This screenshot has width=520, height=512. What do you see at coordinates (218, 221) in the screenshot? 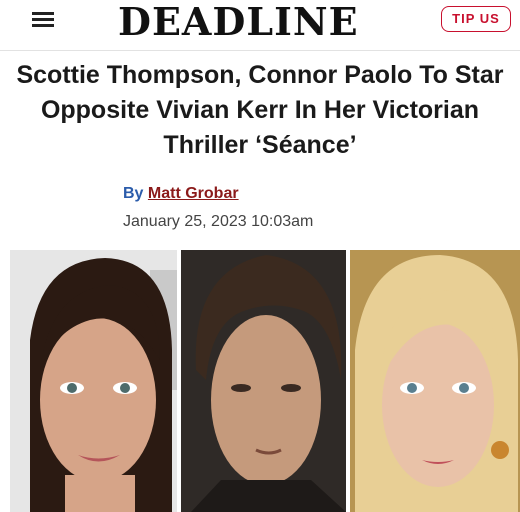
I see `publish-date: January 25, 2023 10:03am` at bounding box center [218, 221].